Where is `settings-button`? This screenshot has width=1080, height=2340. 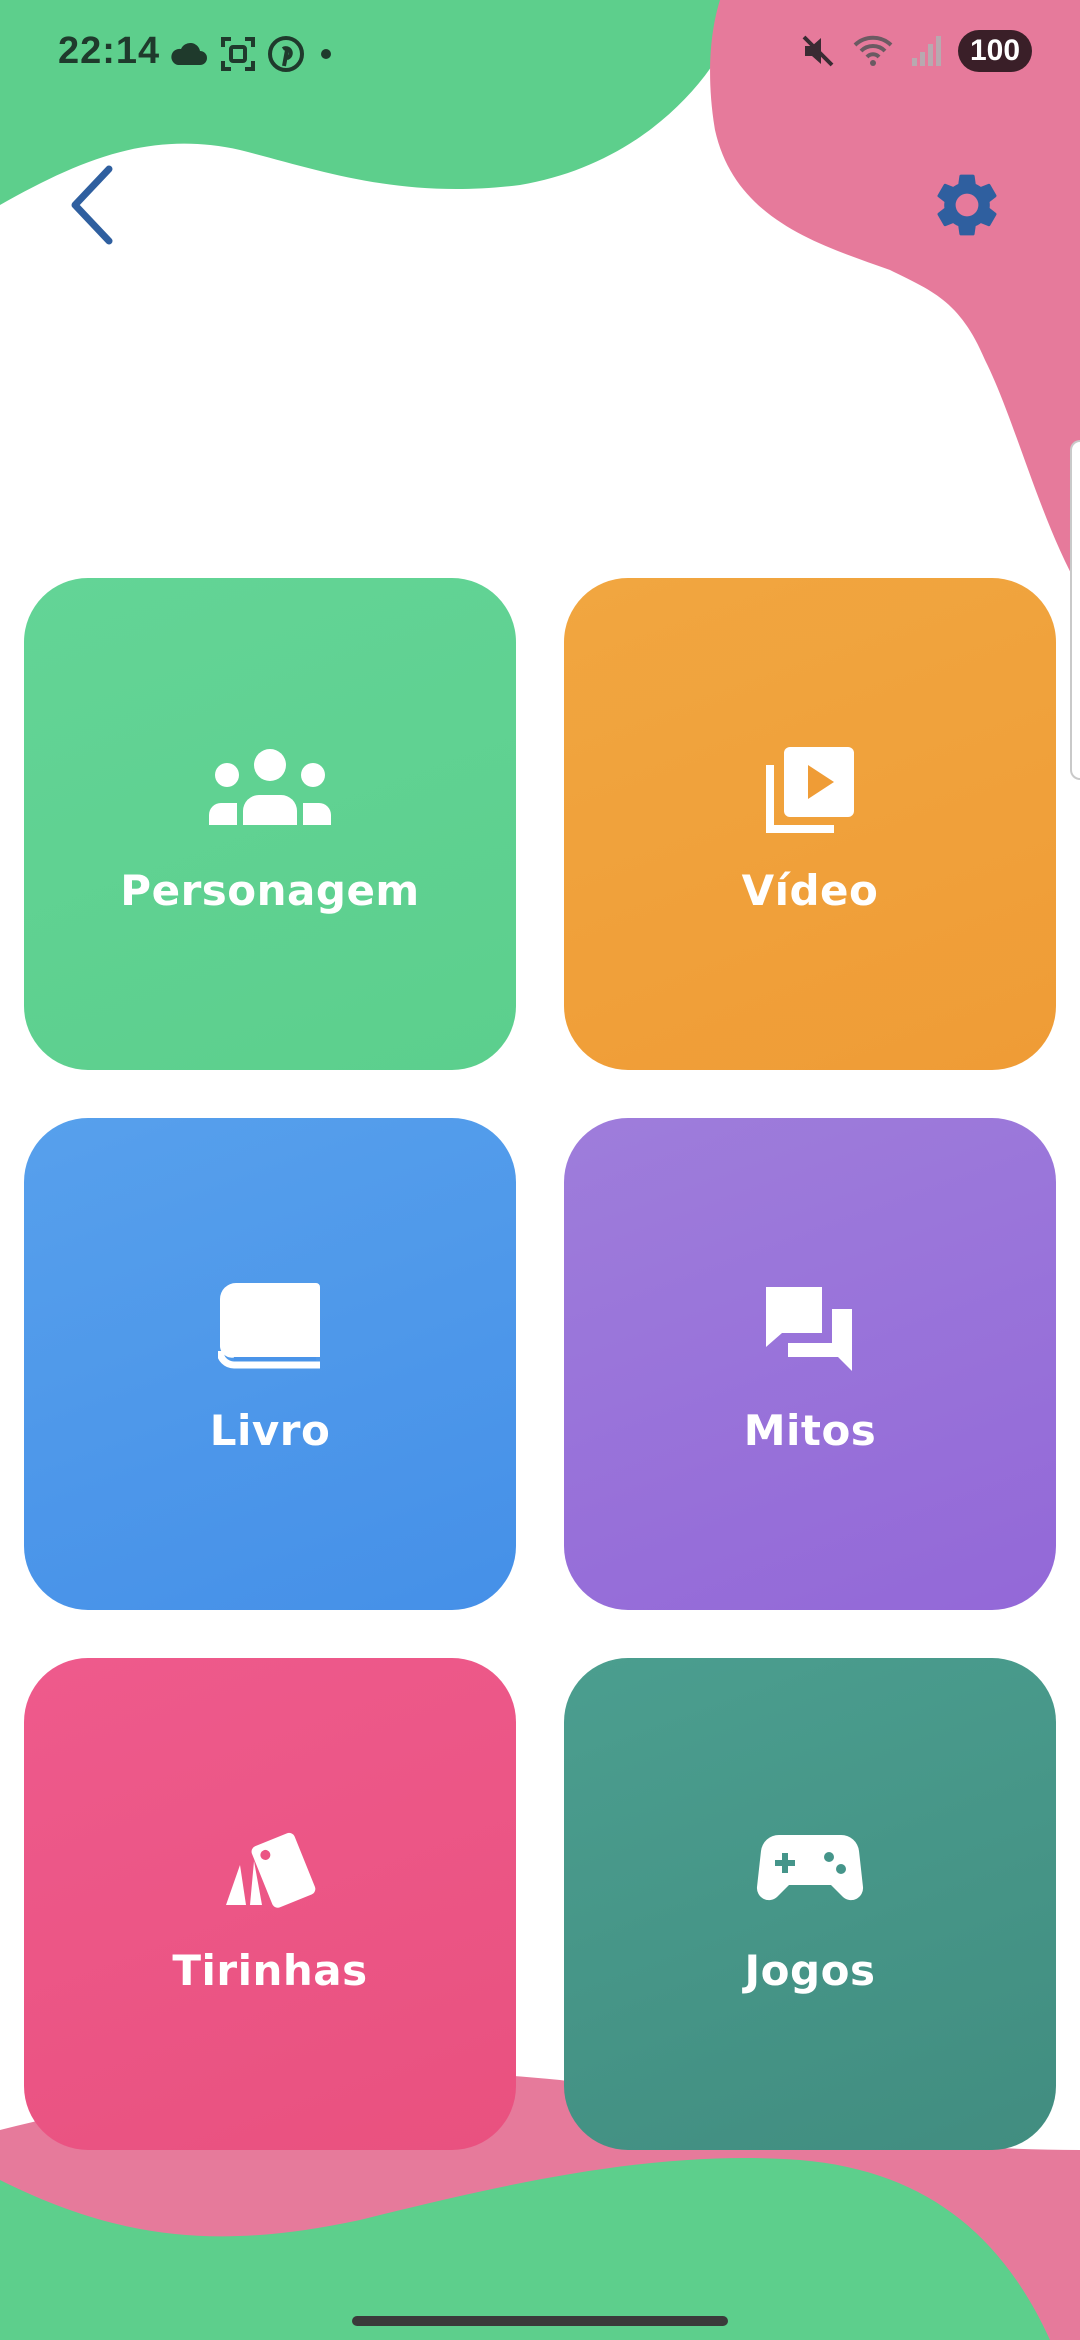
settings-button is located at coordinates (967, 205).